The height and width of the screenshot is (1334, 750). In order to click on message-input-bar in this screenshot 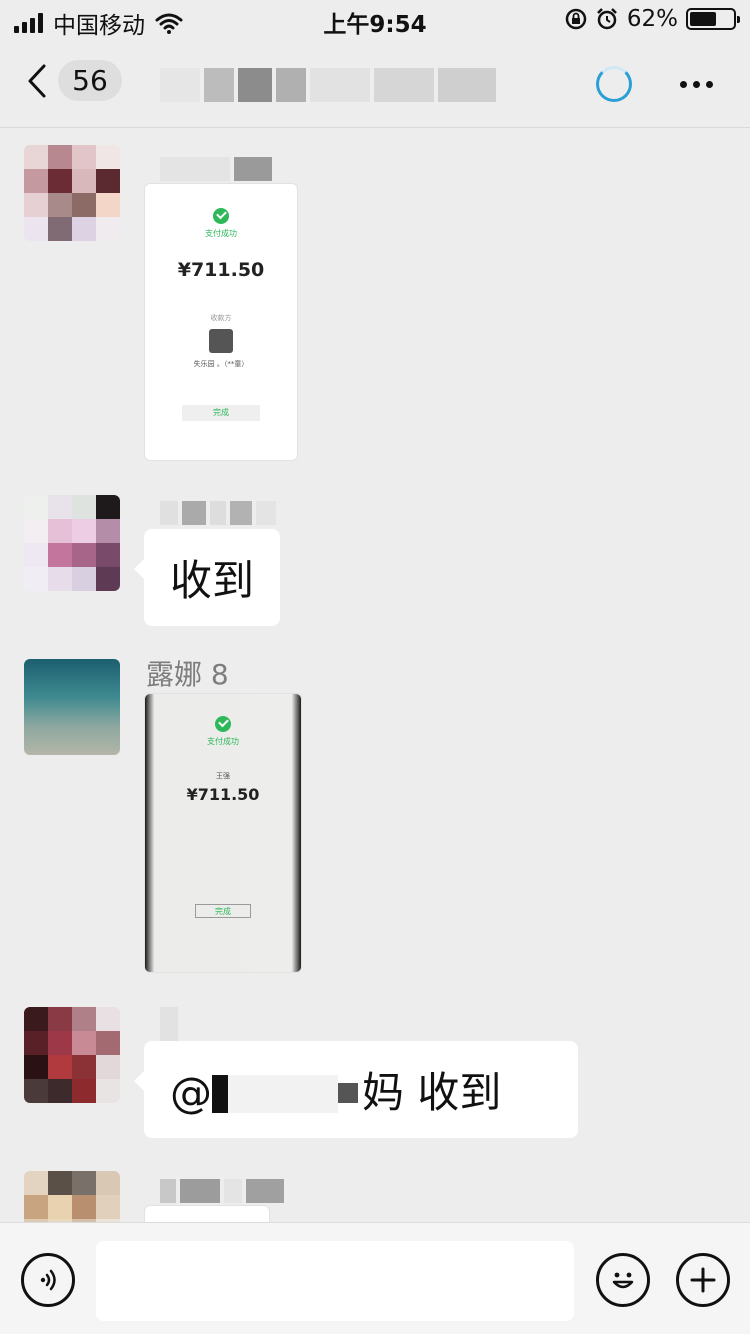, I will do `click(375, 1278)`.